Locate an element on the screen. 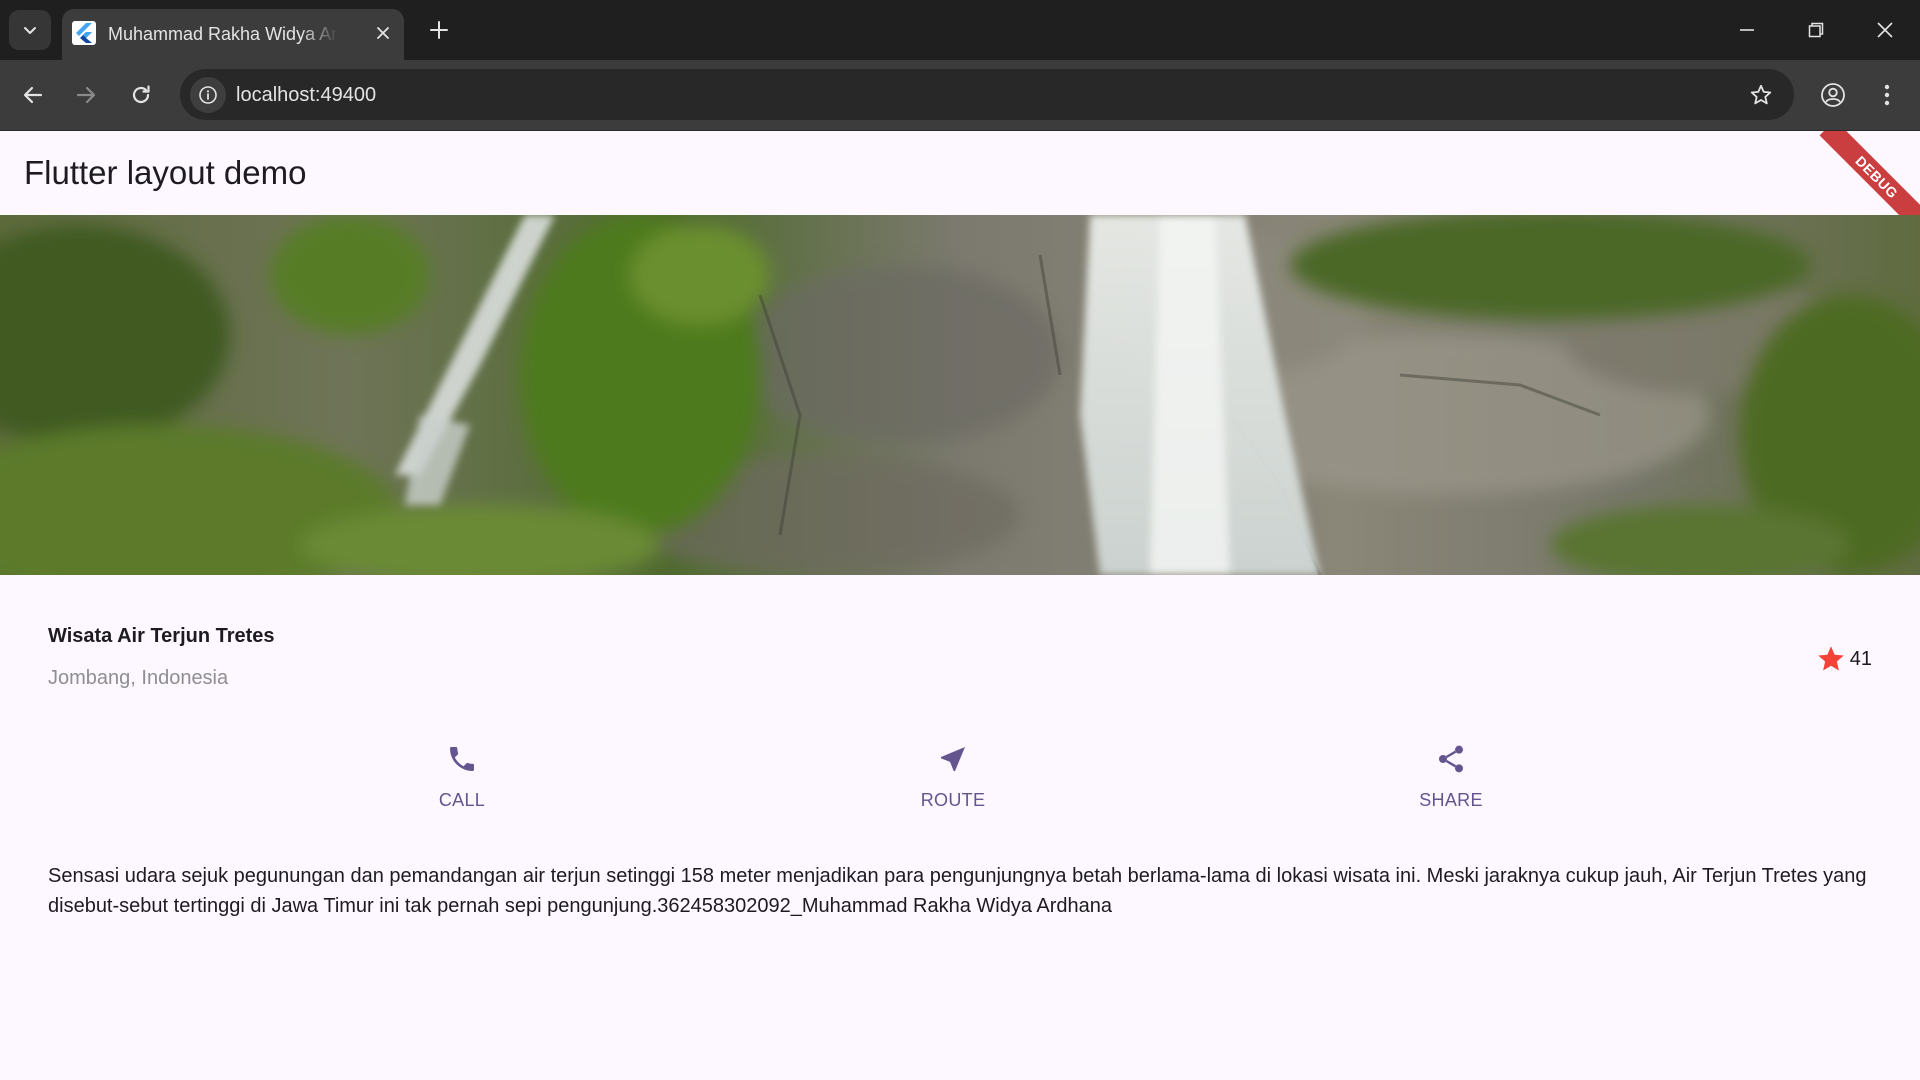 This screenshot has height=1080, width=1920. page-title: Flutter layout demo is located at coordinates (165, 172).